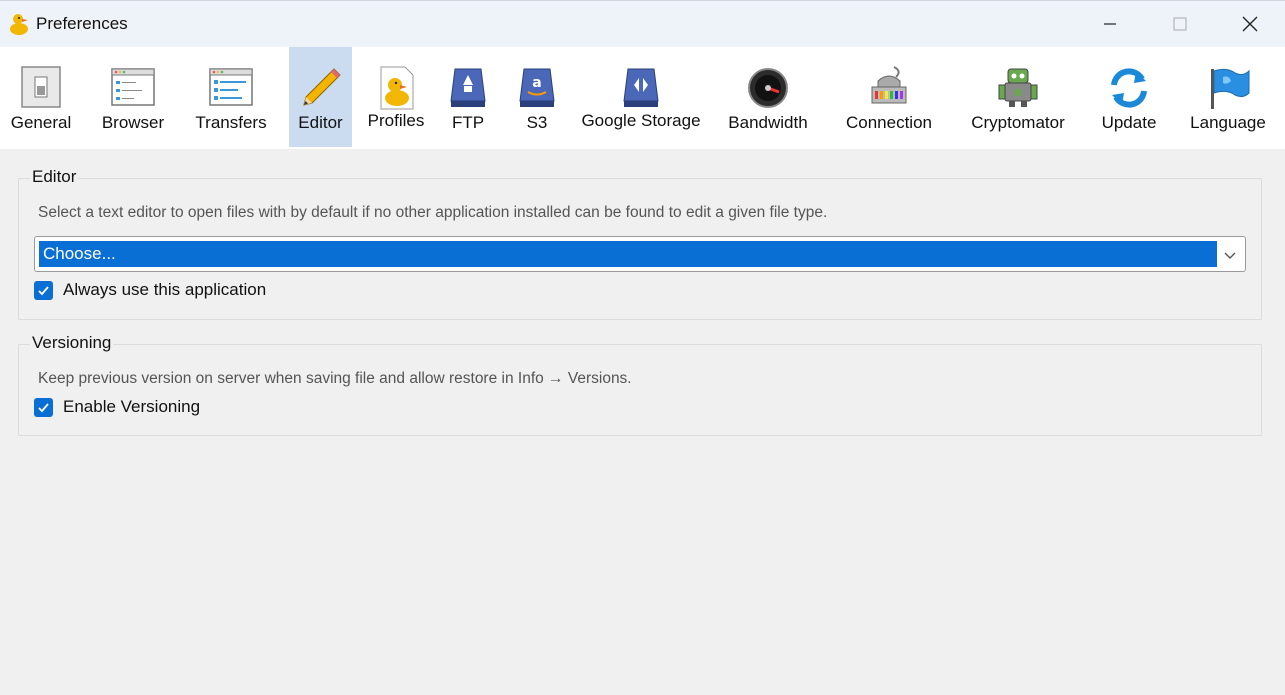 The height and width of the screenshot is (695, 1285). I want to click on switch-icon, so click(41, 87).